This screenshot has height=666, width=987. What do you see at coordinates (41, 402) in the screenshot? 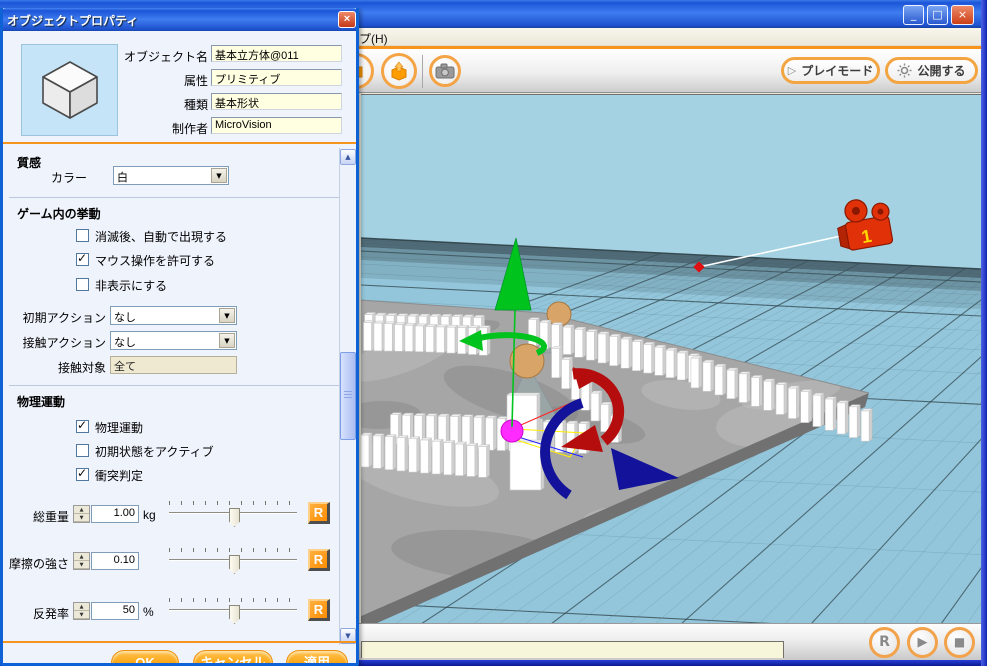
I see `physics-section-header: 物理運動` at bounding box center [41, 402].